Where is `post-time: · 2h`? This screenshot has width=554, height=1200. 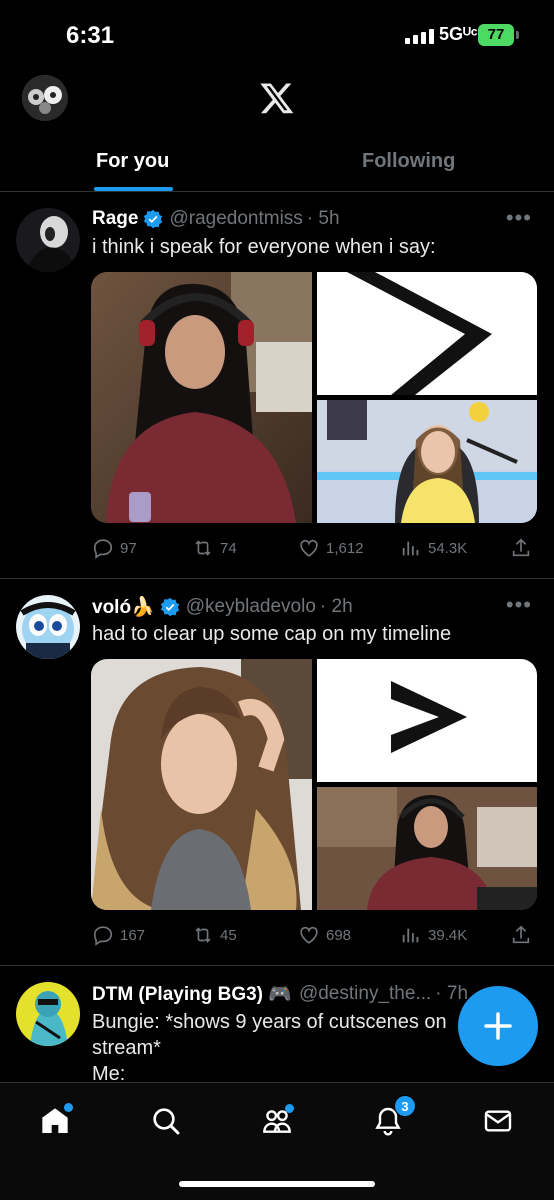
post-time: · 2h is located at coordinates (336, 606).